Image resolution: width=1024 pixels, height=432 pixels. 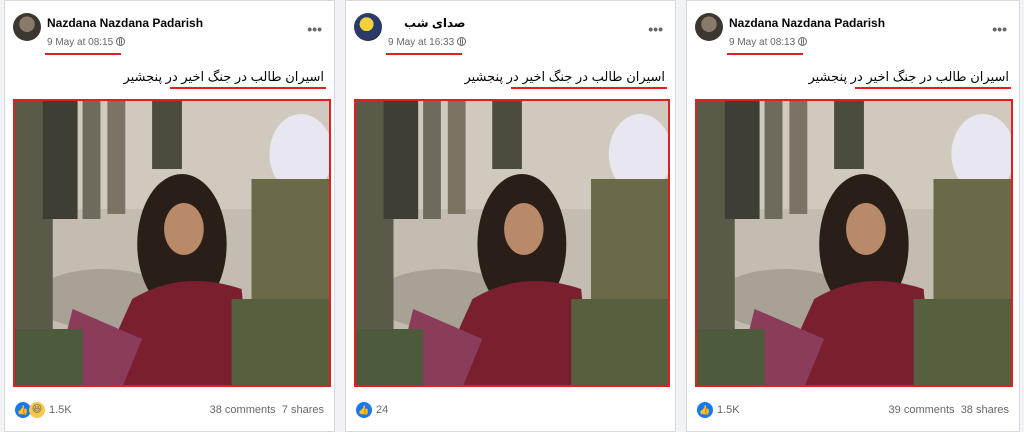 What do you see at coordinates (434, 23) in the screenshot?
I see `author-name: صدای شب` at bounding box center [434, 23].